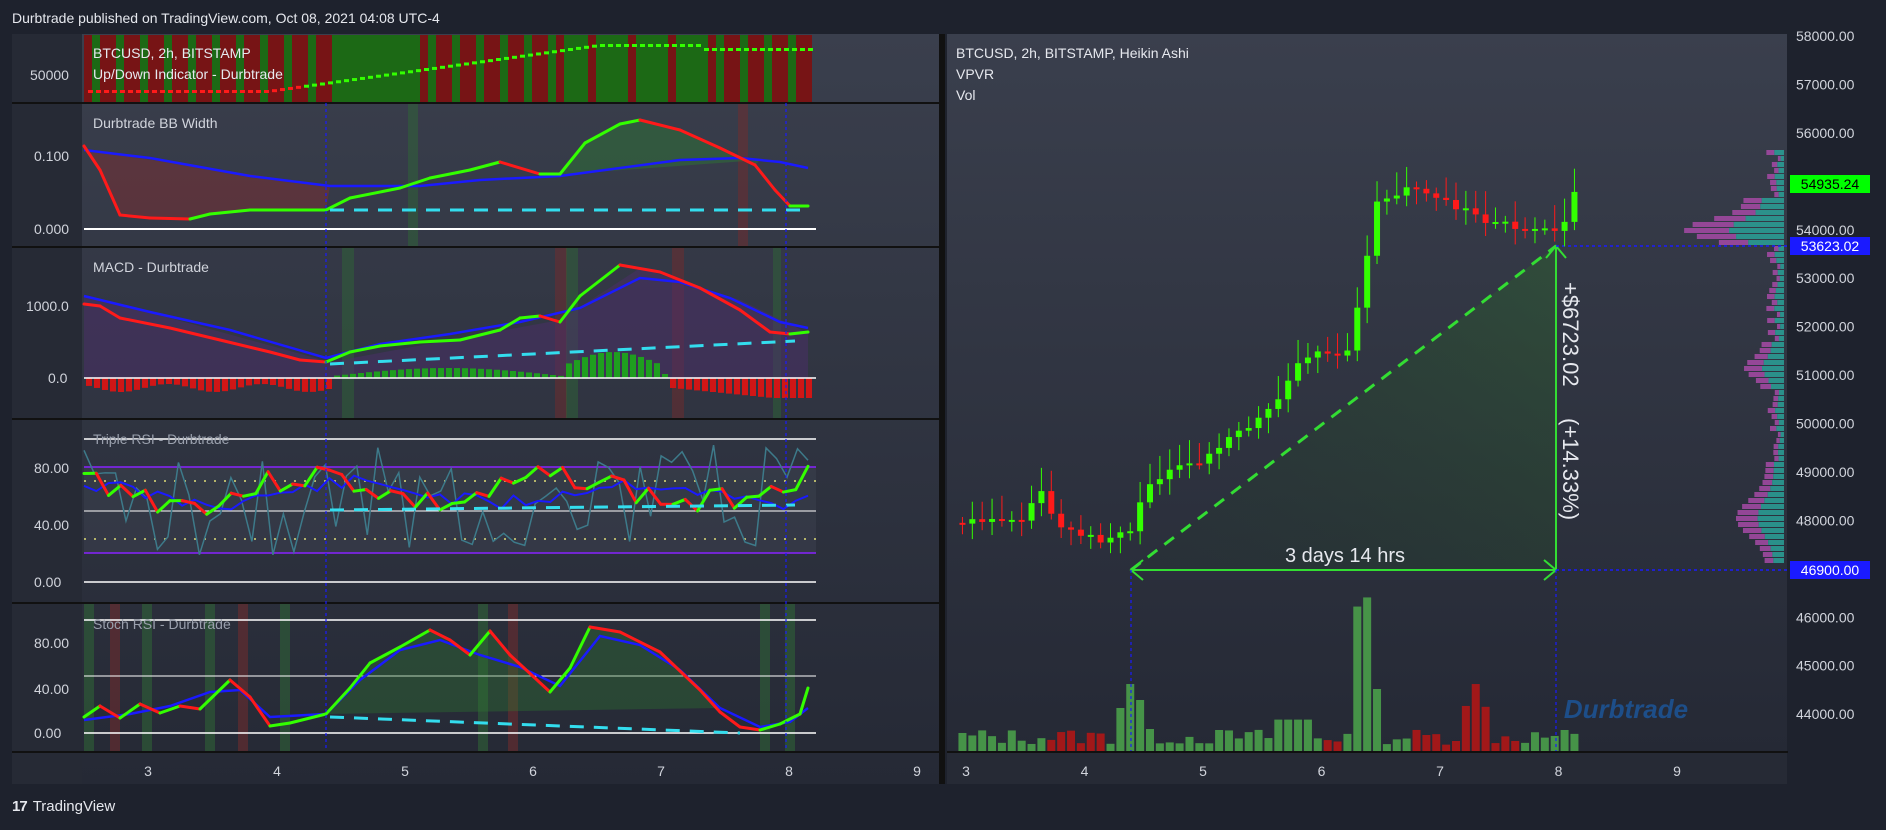 This screenshot has height=830, width=1886. Describe the element at coordinates (162, 624) in the screenshot. I see `stoch-title: Stoch RSI - Durbtrade` at that location.